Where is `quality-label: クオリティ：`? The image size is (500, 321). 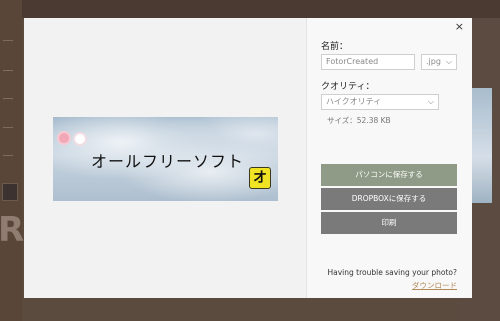
quality-label: クオリティ： is located at coordinates (348, 87).